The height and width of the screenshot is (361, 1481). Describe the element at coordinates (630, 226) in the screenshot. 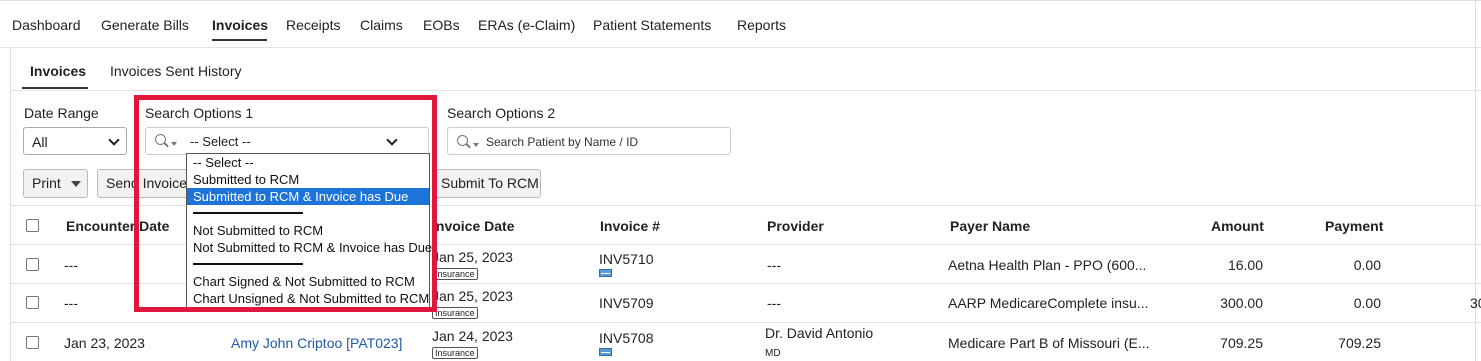

I see `col-invoice-number: Invoice #` at that location.